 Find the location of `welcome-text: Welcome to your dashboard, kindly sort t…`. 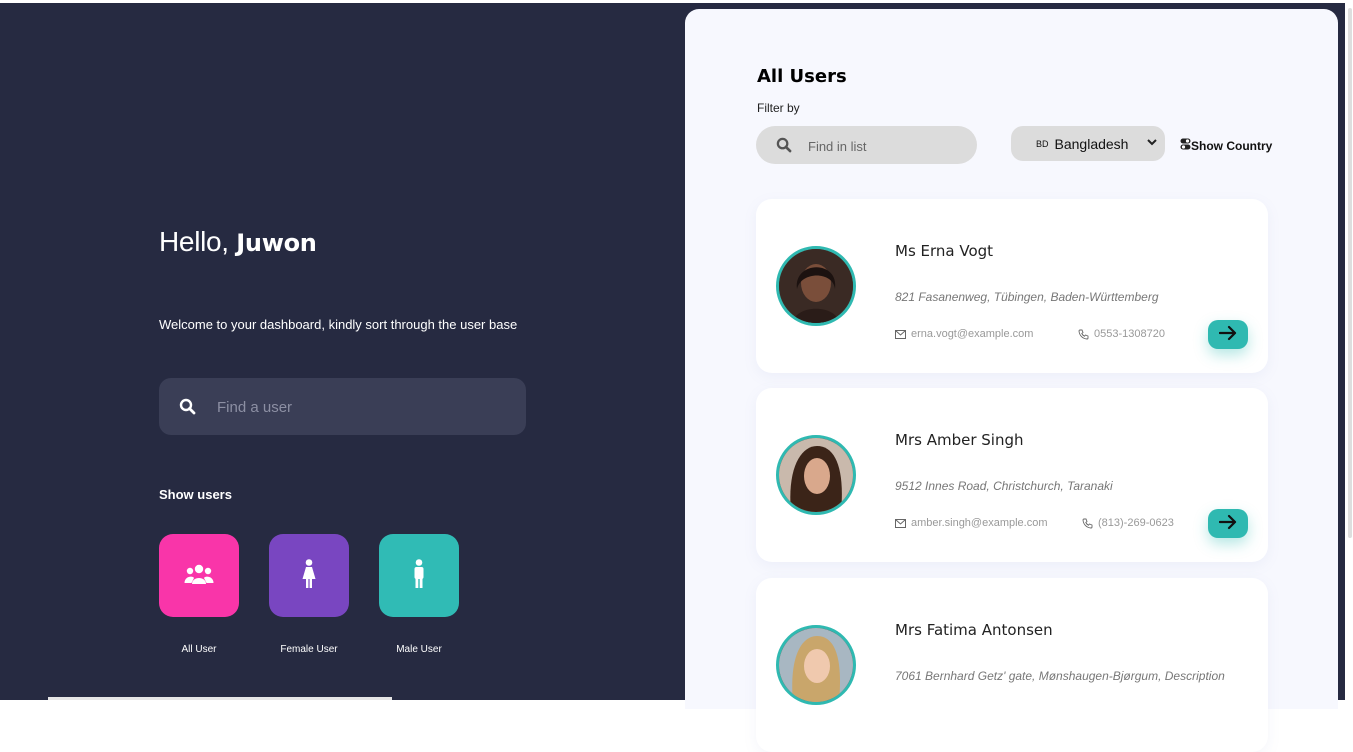

welcome-text: Welcome to your dashboard, kindly sort t… is located at coordinates (338, 324).